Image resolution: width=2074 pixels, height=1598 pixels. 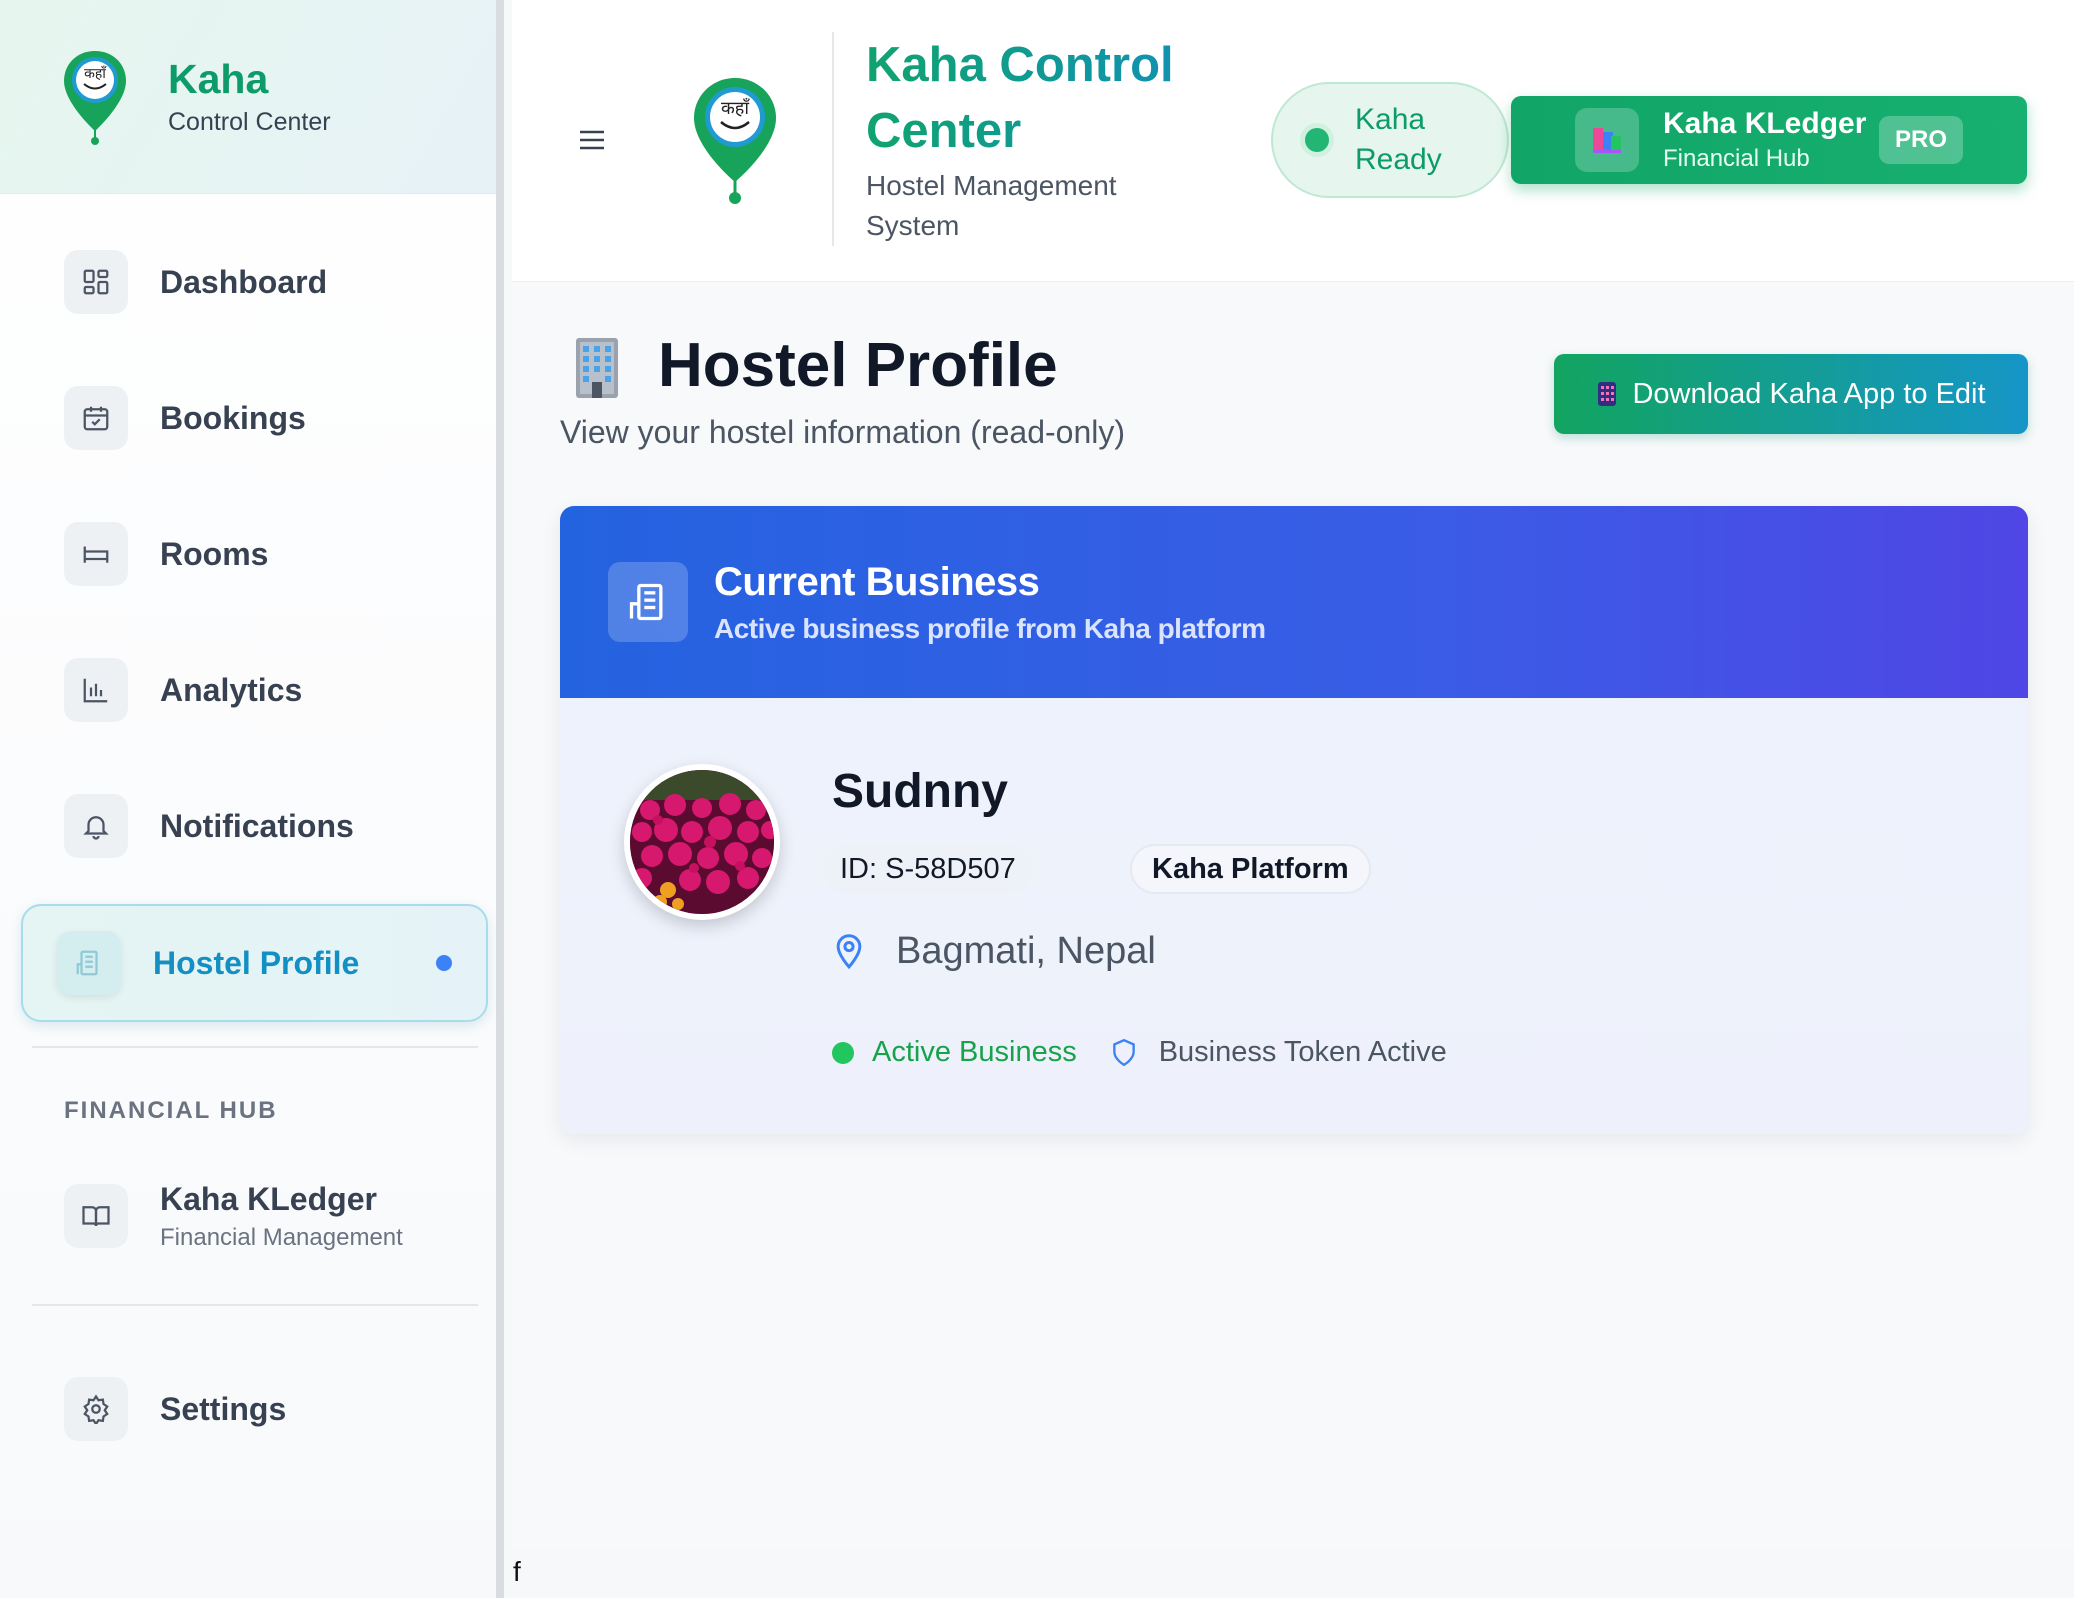 I want to click on sidebar-item-label: Analytics, so click(x=231, y=689).